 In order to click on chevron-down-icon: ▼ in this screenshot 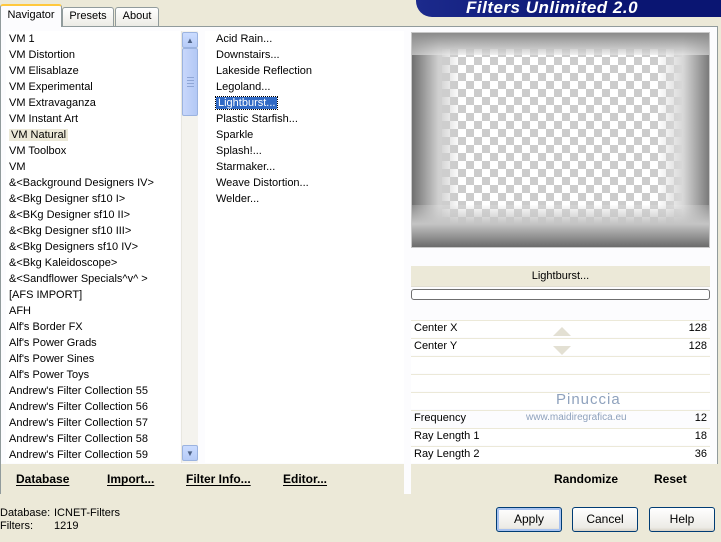, I will do `click(190, 453)`.